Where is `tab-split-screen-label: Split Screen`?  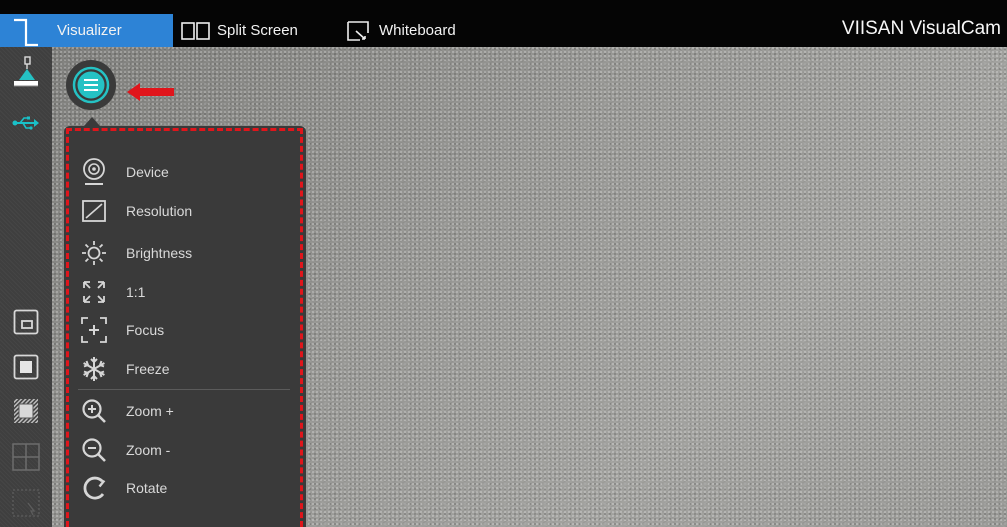 tab-split-screen-label: Split Screen is located at coordinates (257, 30).